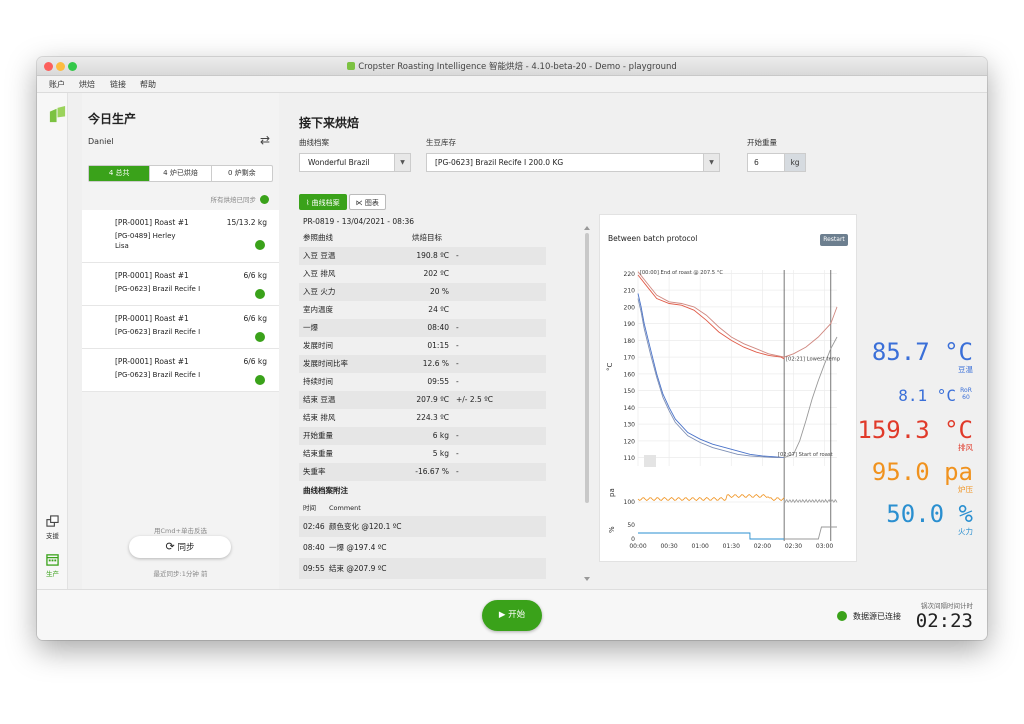 This screenshot has width=1024, height=724. Describe the element at coordinates (180, 547) in the screenshot. I see `sync-button: ⟳ 同步` at that location.